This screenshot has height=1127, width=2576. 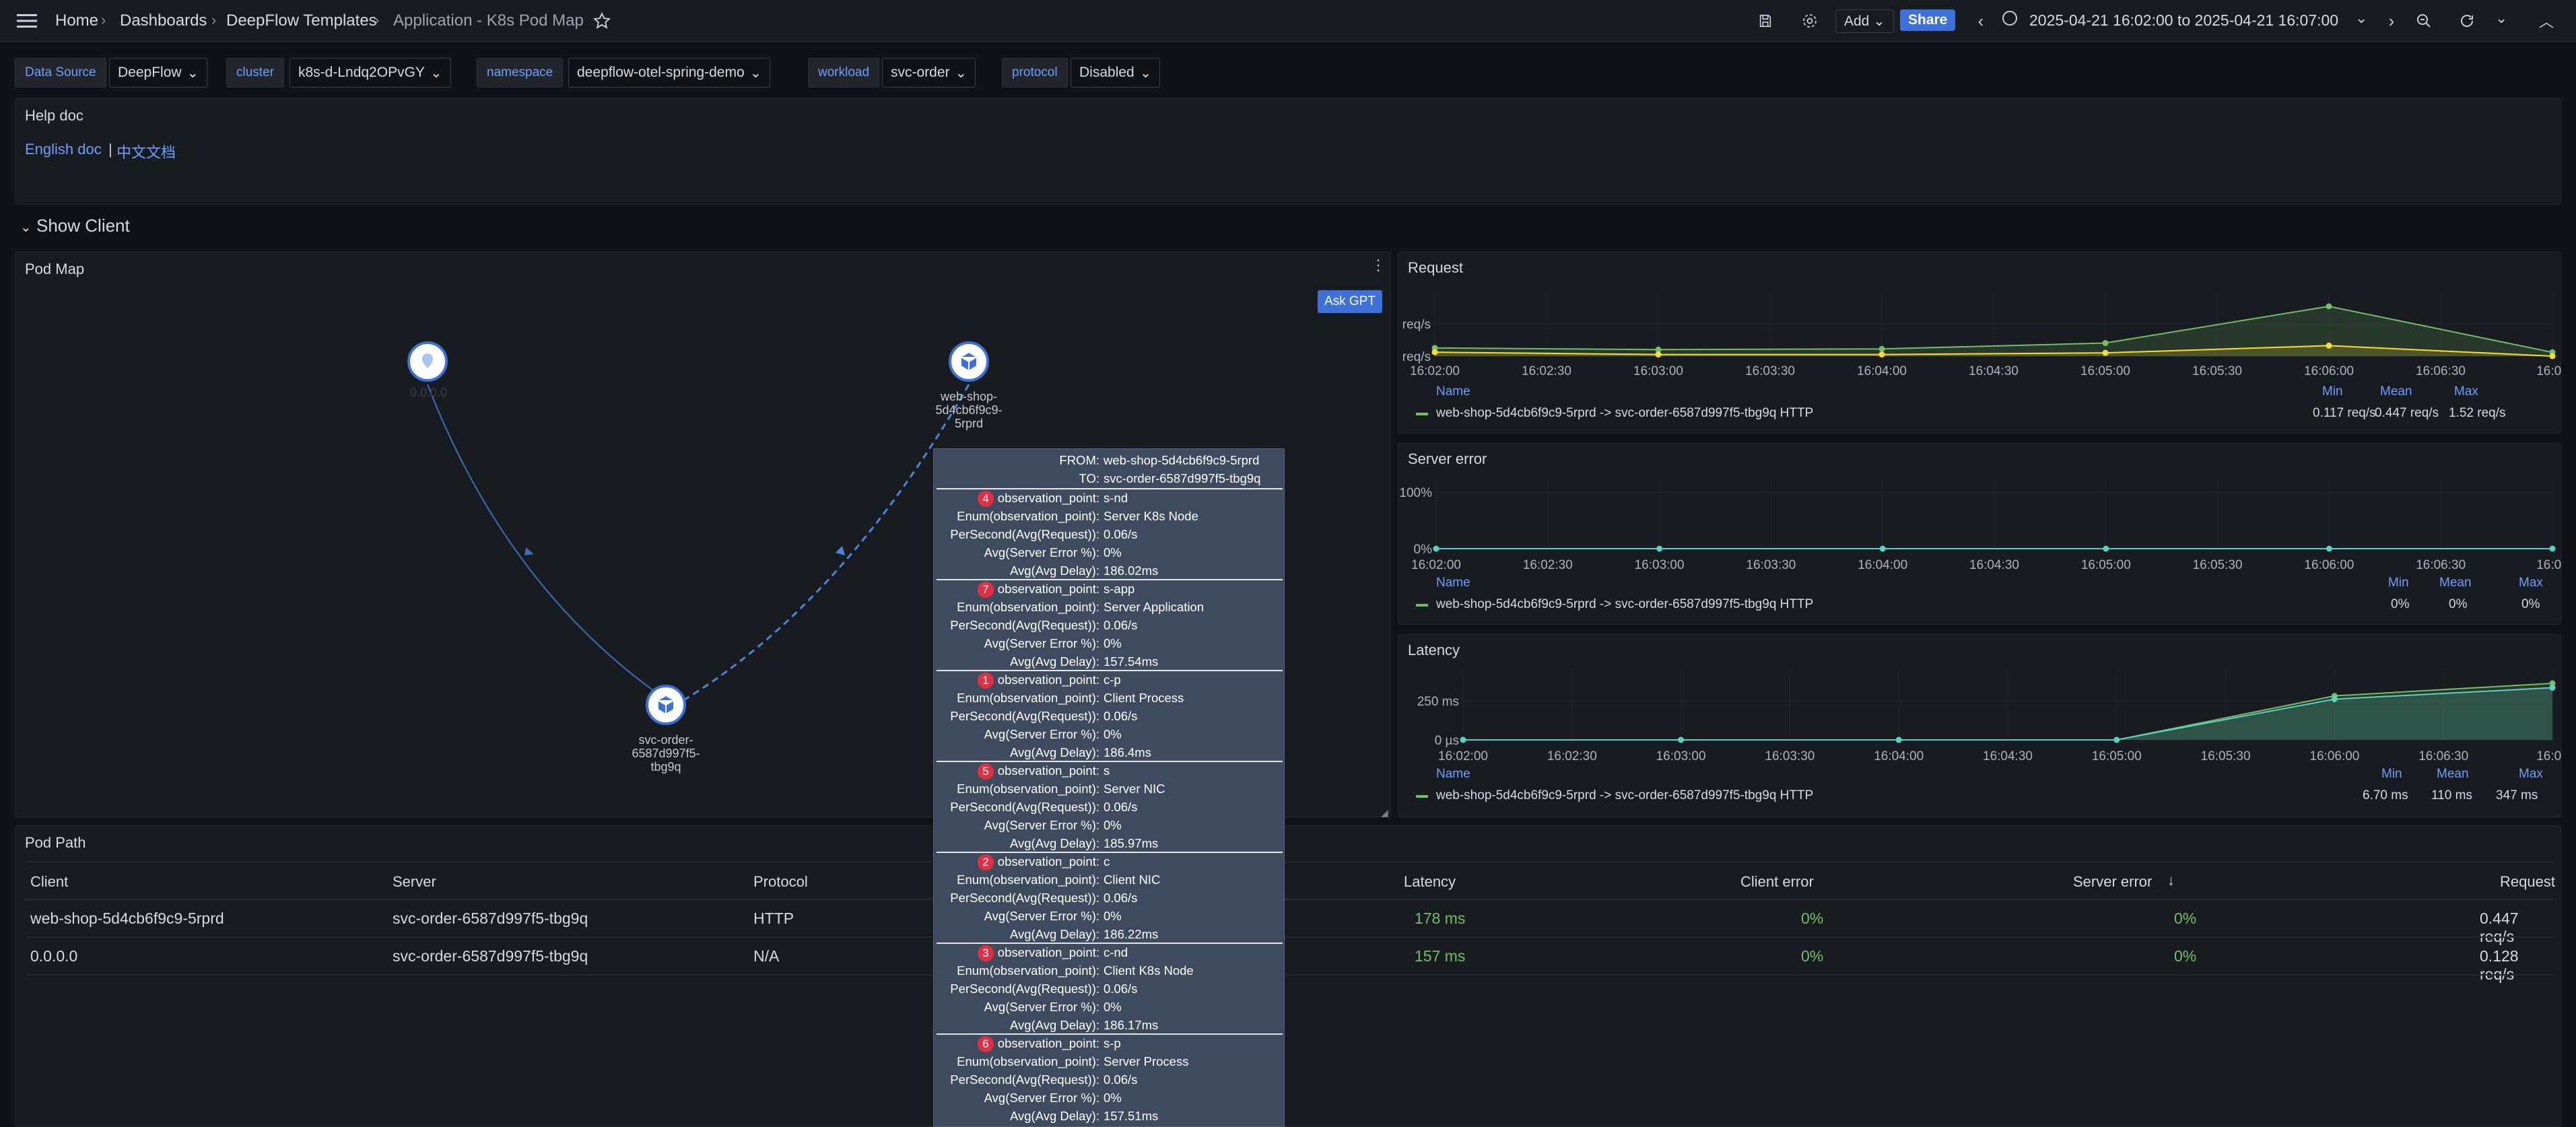 I want to click on tooltip-metric-row: 3 observation_point: c-nd, so click(x=1109, y=954).